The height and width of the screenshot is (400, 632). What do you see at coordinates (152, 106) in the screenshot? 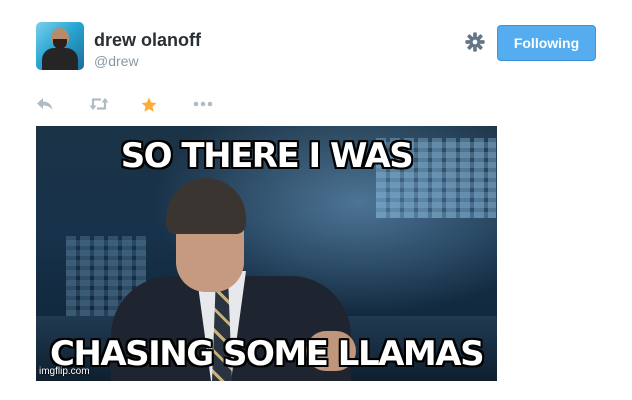
I see `star-icon` at bounding box center [152, 106].